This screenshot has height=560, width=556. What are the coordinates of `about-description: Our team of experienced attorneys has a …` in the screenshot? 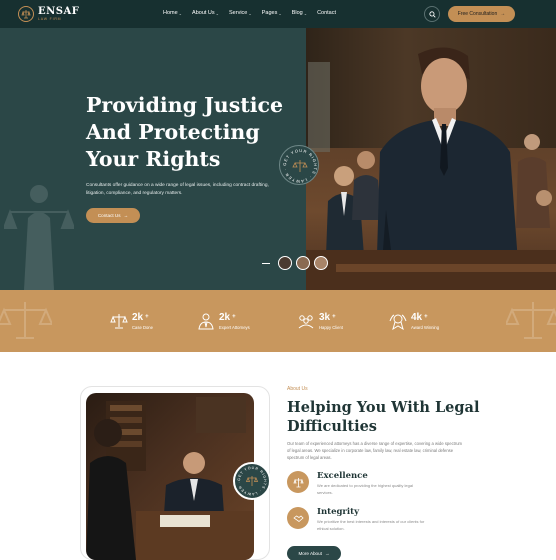 It's located at (375, 450).